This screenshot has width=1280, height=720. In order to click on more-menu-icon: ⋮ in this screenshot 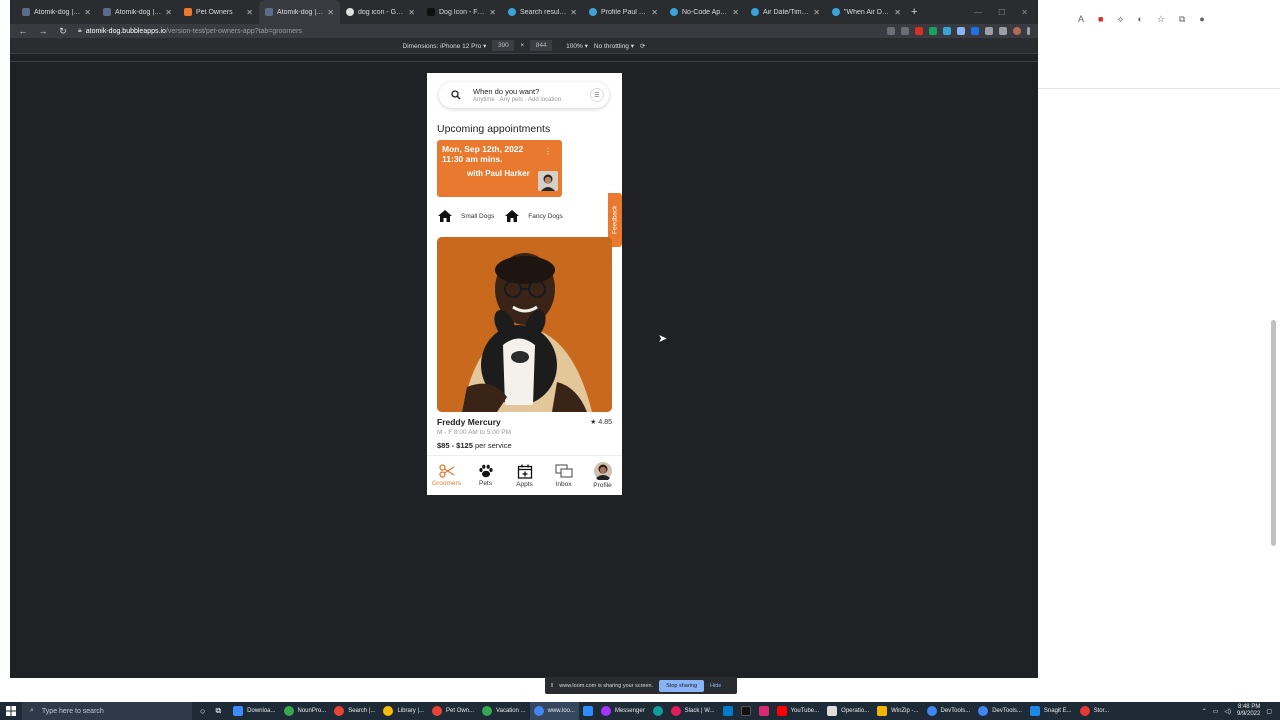, I will do `click(548, 151)`.